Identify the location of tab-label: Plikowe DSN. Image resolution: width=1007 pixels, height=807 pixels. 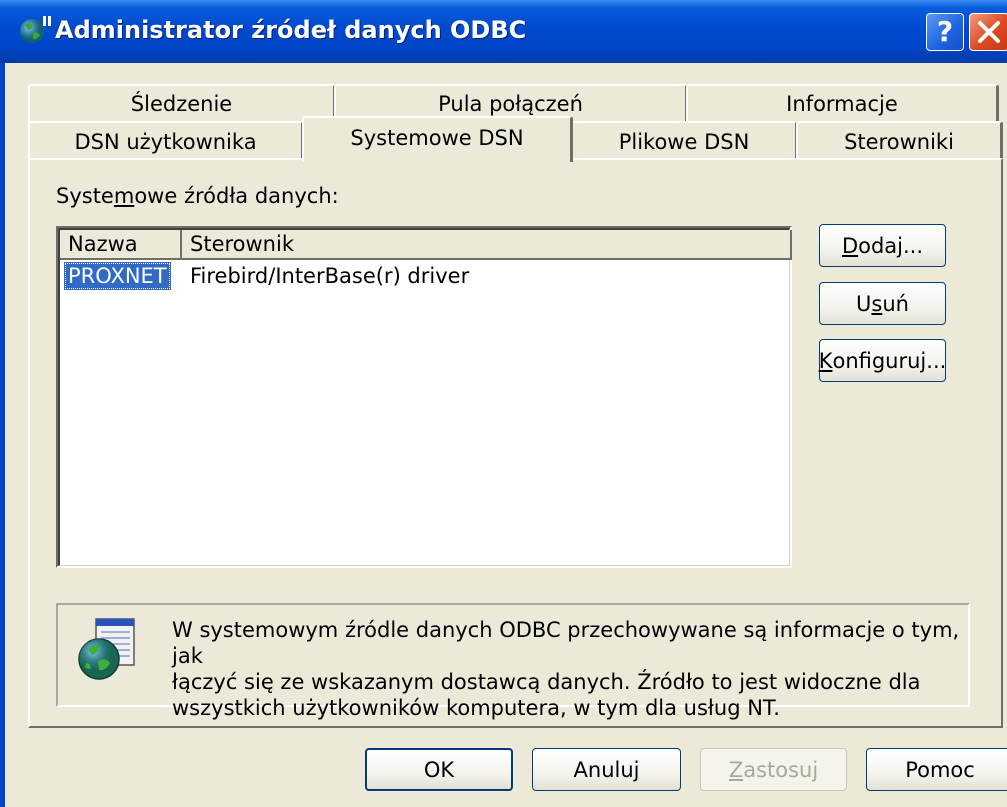
(684, 141).